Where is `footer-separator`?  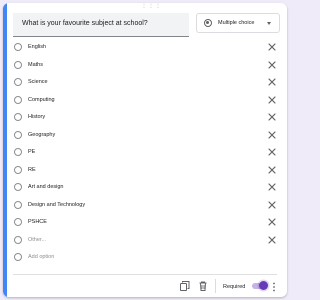 footer-separator is located at coordinates (215, 286).